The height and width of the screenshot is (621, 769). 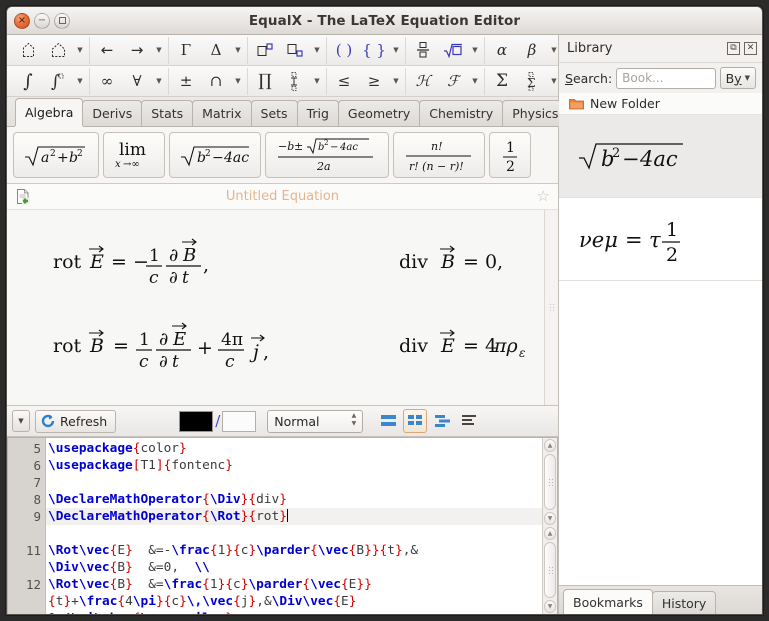 What do you see at coordinates (238, 81) in the screenshot?
I see `operators-dropdown-arrow` at bounding box center [238, 81].